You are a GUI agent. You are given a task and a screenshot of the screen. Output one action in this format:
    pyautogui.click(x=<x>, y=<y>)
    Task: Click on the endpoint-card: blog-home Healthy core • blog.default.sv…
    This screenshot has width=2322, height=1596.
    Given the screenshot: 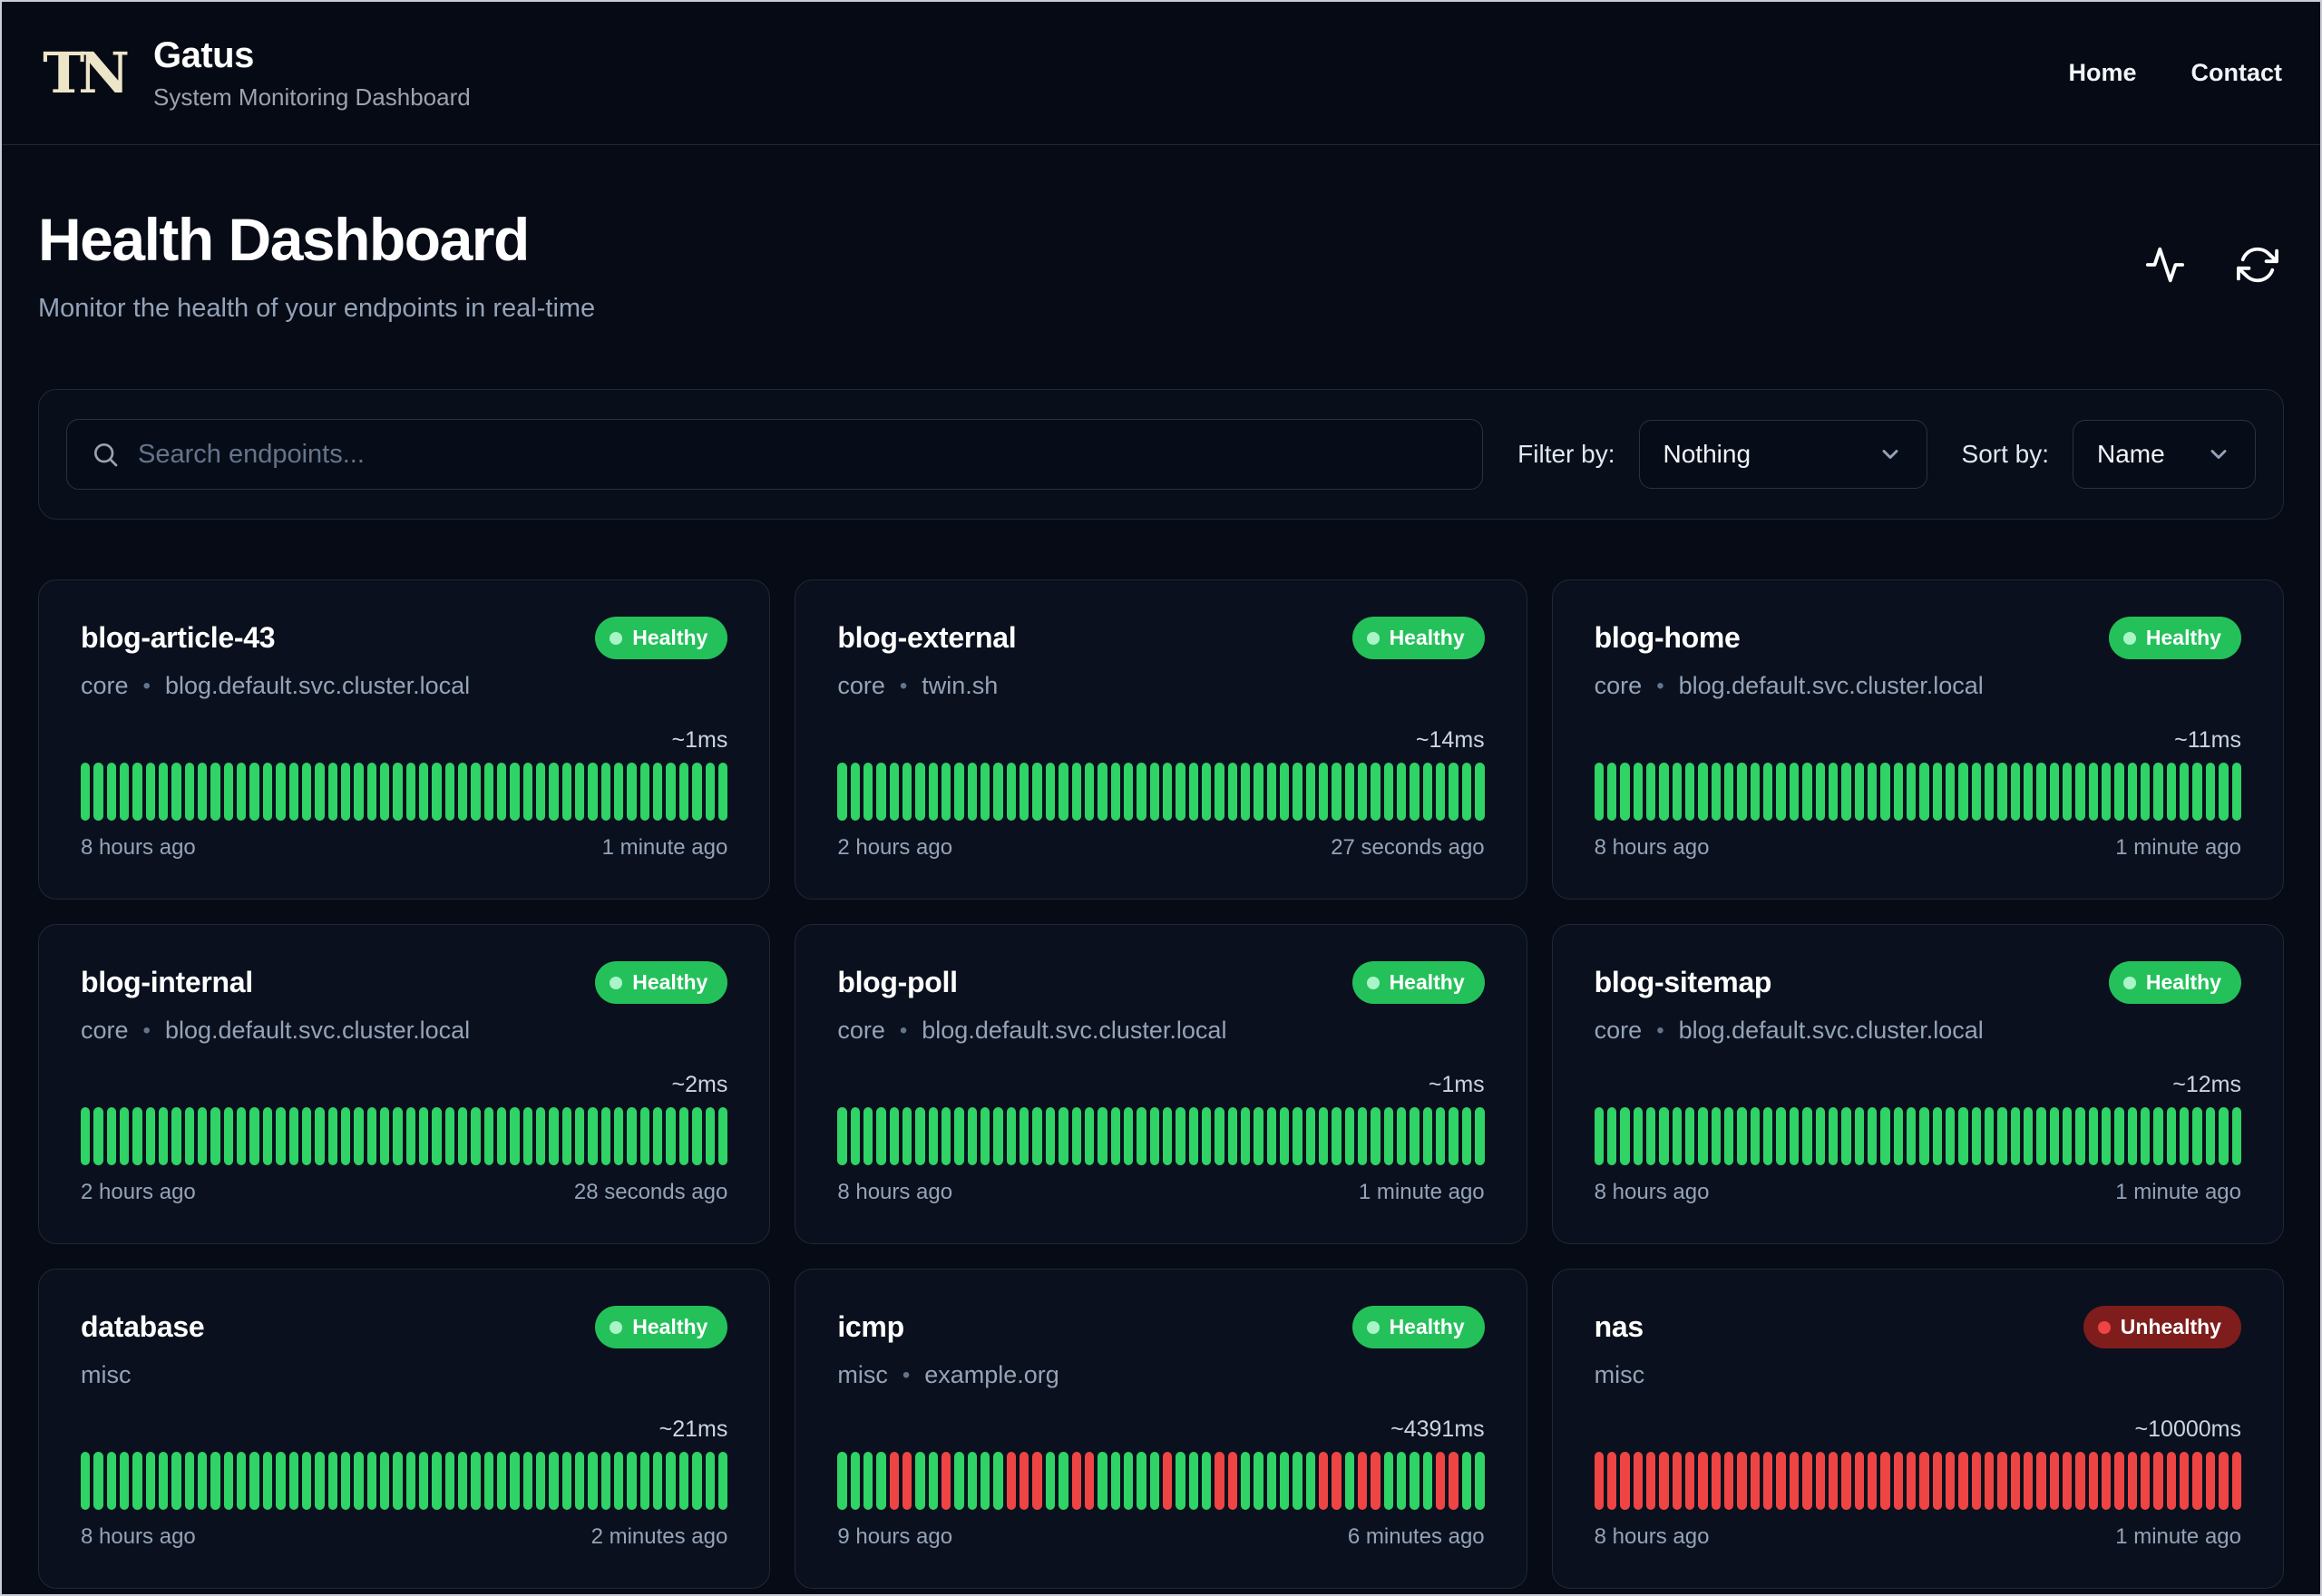 What is the action you would take?
    pyautogui.click(x=1917, y=739)
    